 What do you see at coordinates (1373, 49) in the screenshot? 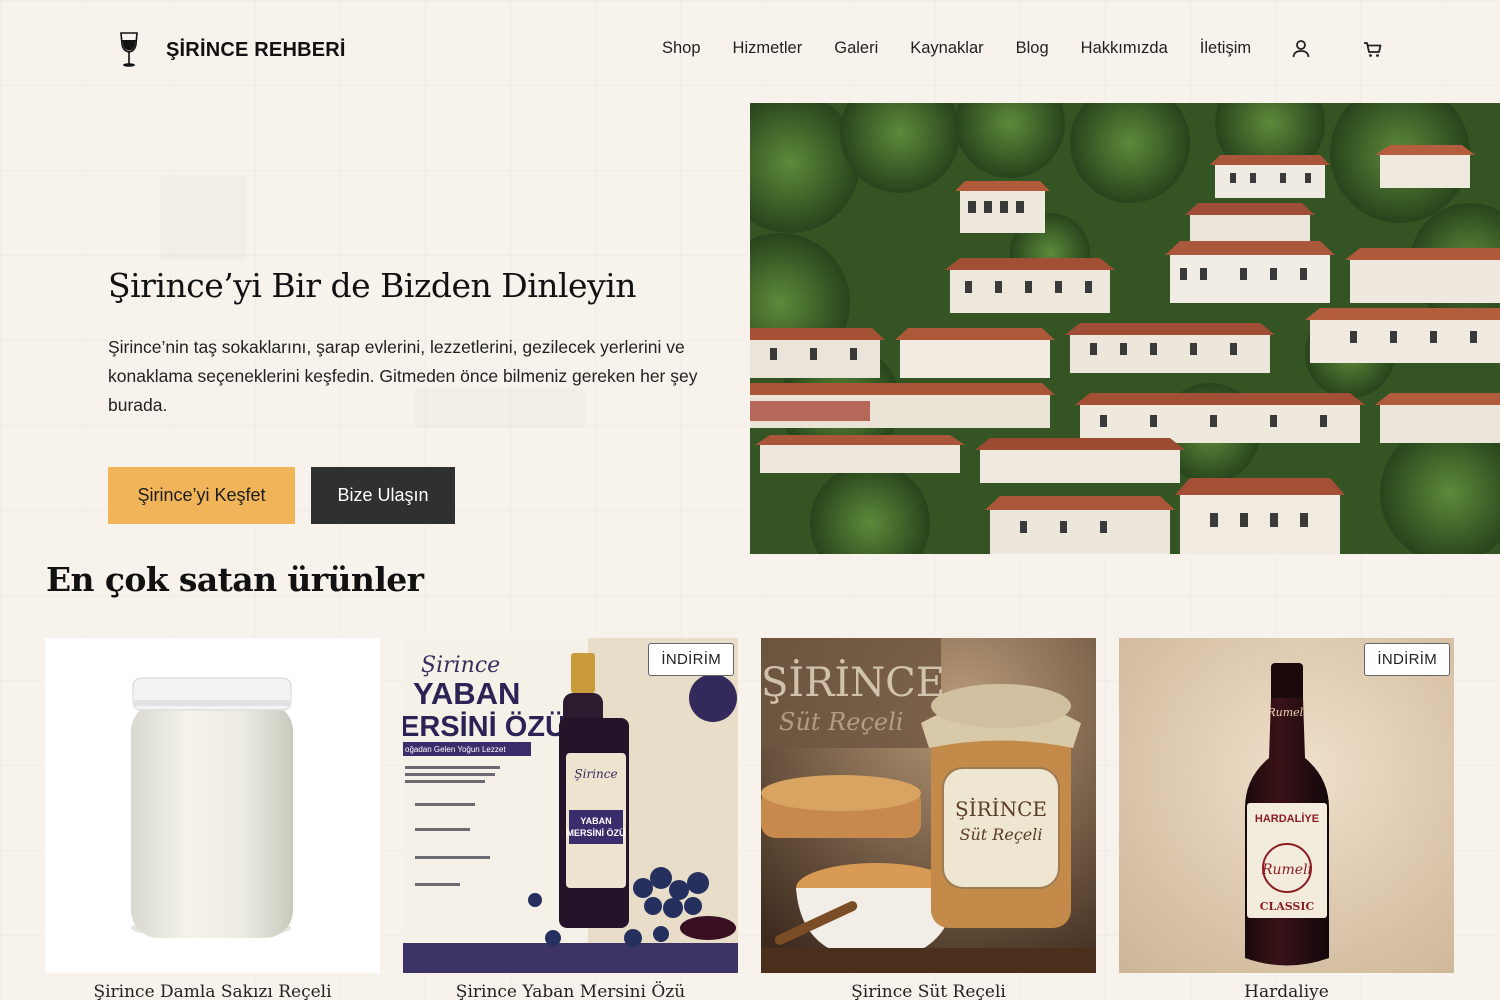
I see `cart-icon` at bounding box center [1373, 49].